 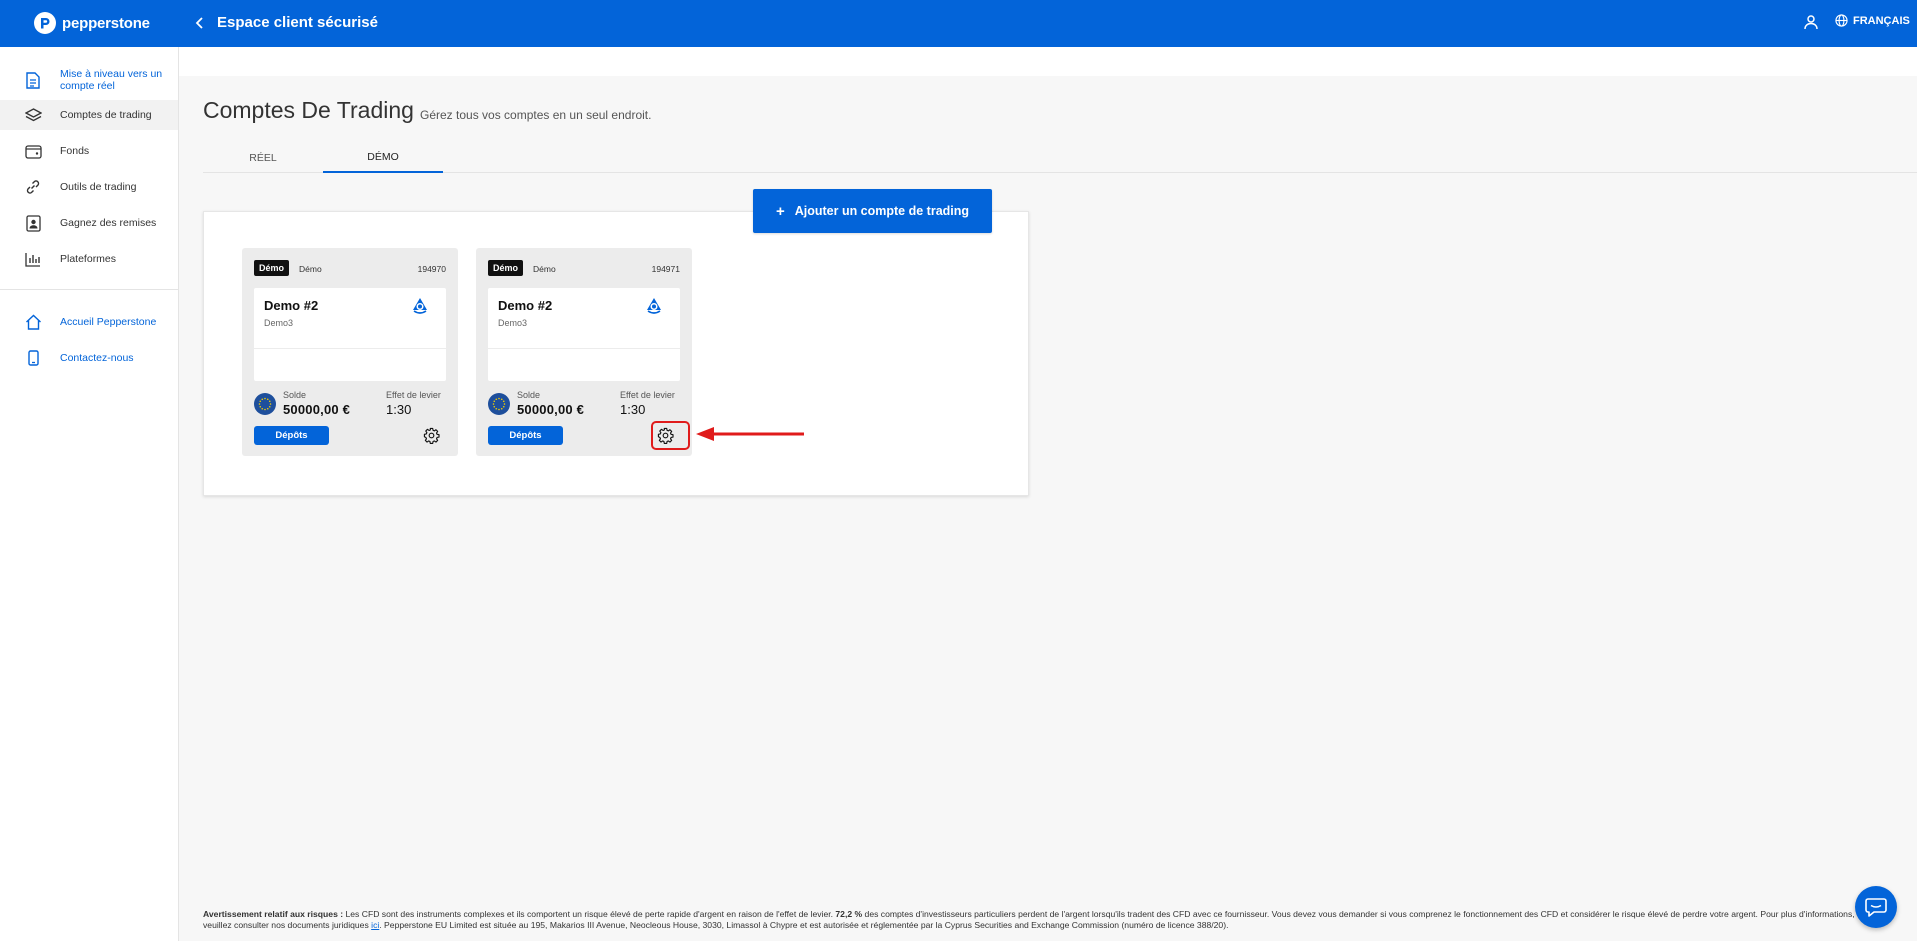 What do you see at coordinates (33, 259) in the screenshot?
I see `bar-chart-icon` at bounding box center [33, 259].